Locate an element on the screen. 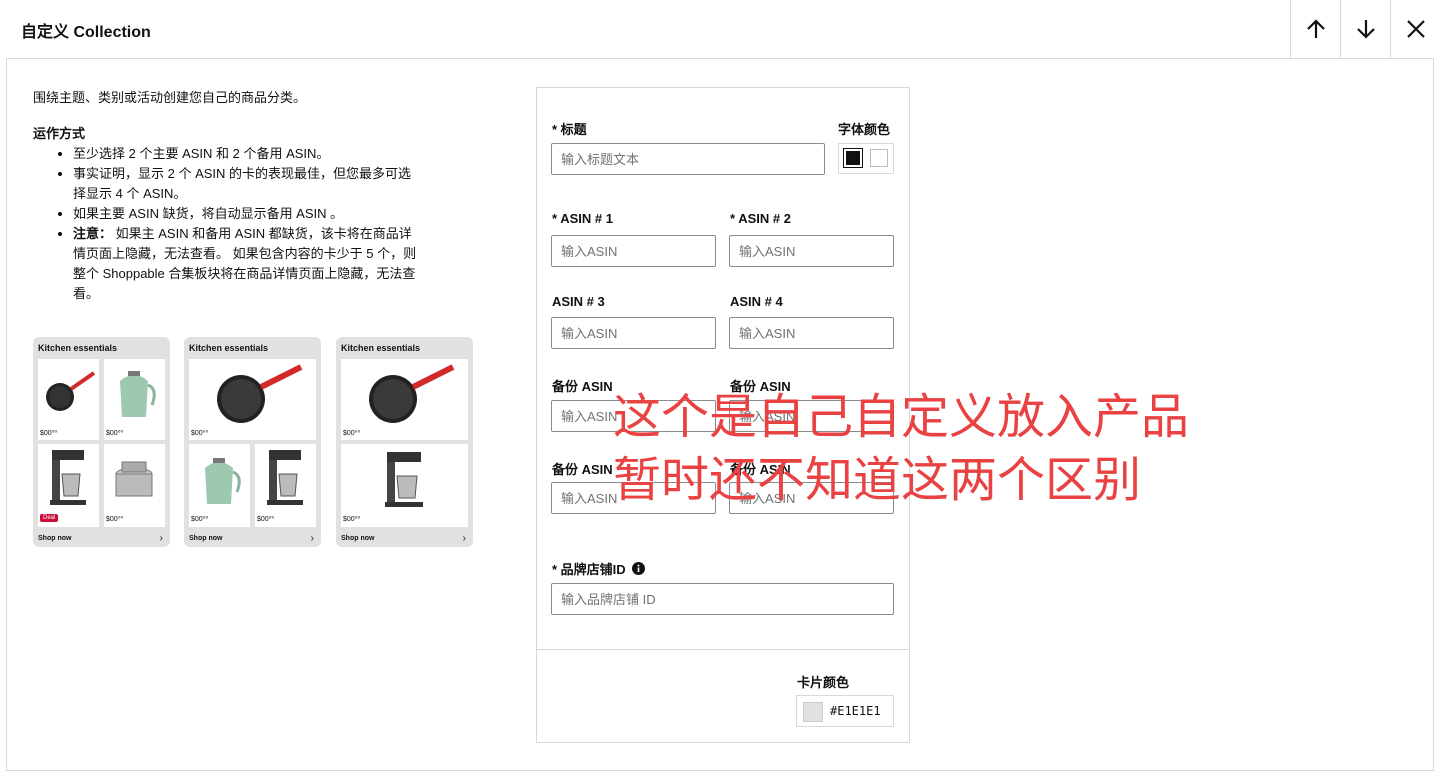 This screenshot has width=1434, height=777. list-item: 至少选择 2 个主要 ASIN 和 2 个备用 ASIN。 is located at coordinates (248, 154).